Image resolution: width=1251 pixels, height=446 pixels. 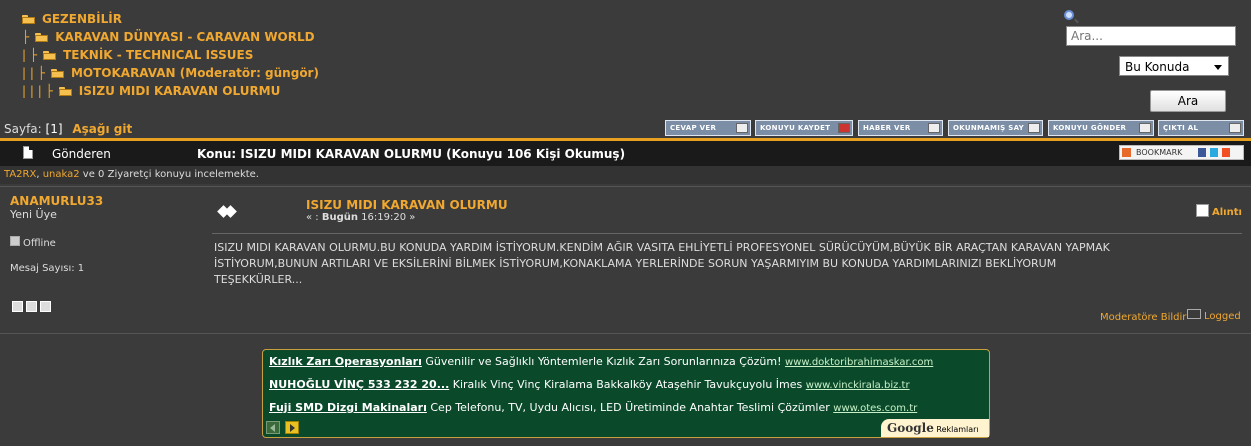 I want to click on date-day: Bugün, so click(x=339, y=217).